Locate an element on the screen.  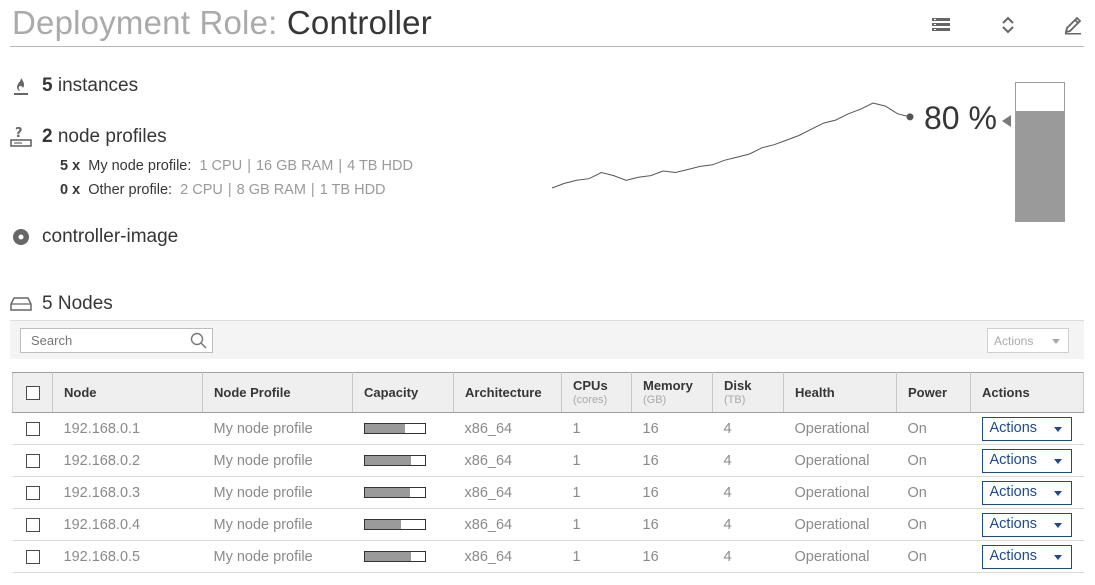
disc-image-icon is located at coordinates (21, 237).